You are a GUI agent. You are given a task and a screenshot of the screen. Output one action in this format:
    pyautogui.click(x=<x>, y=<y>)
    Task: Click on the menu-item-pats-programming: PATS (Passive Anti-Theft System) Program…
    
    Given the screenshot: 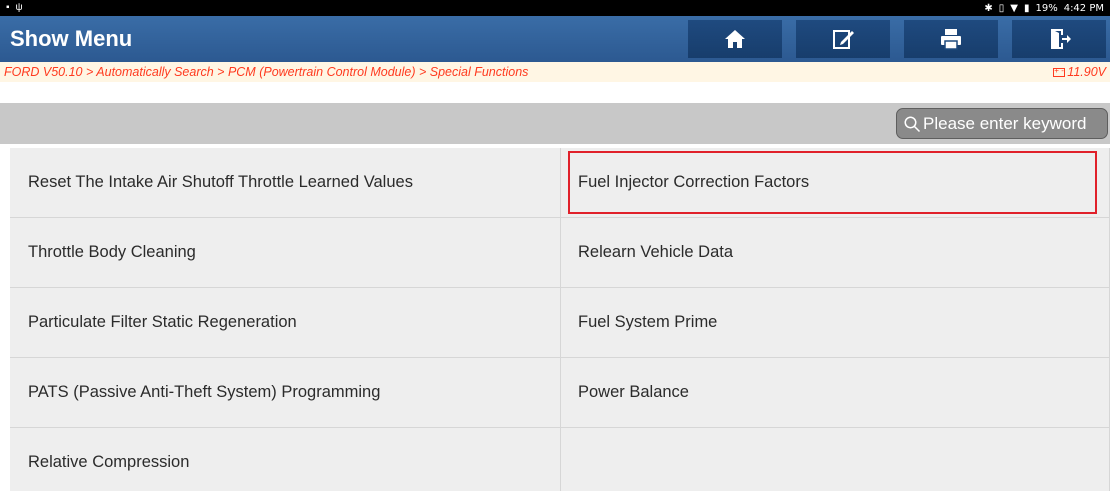 What is the action you would take?
    pyautogui.click(x=285, y=393)
    